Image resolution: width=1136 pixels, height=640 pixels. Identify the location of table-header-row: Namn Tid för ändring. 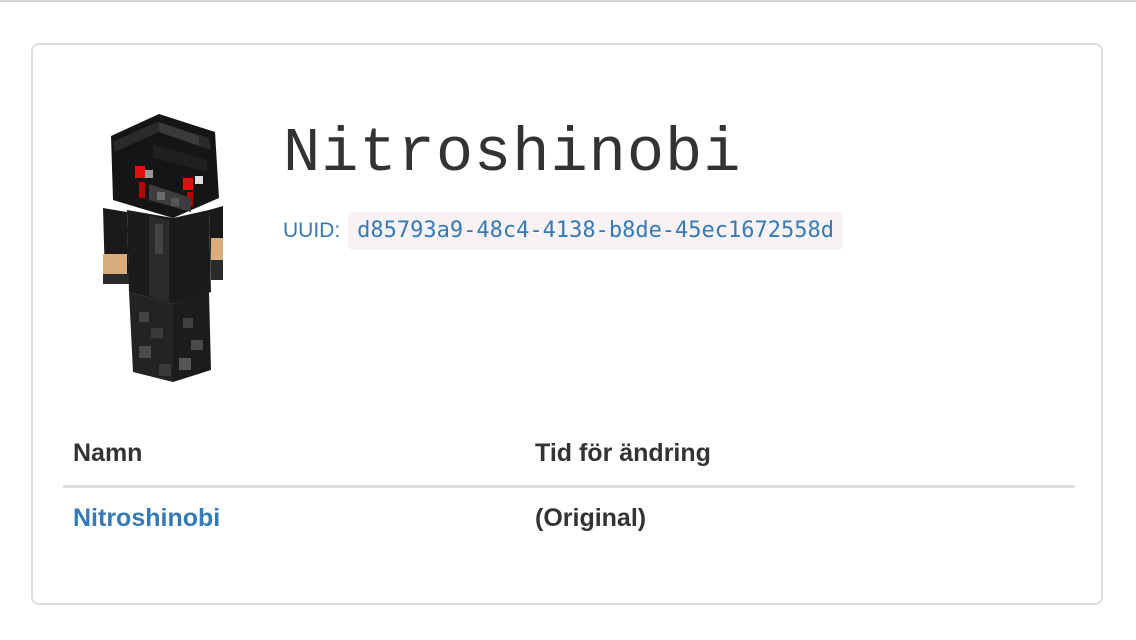
(569, 455).